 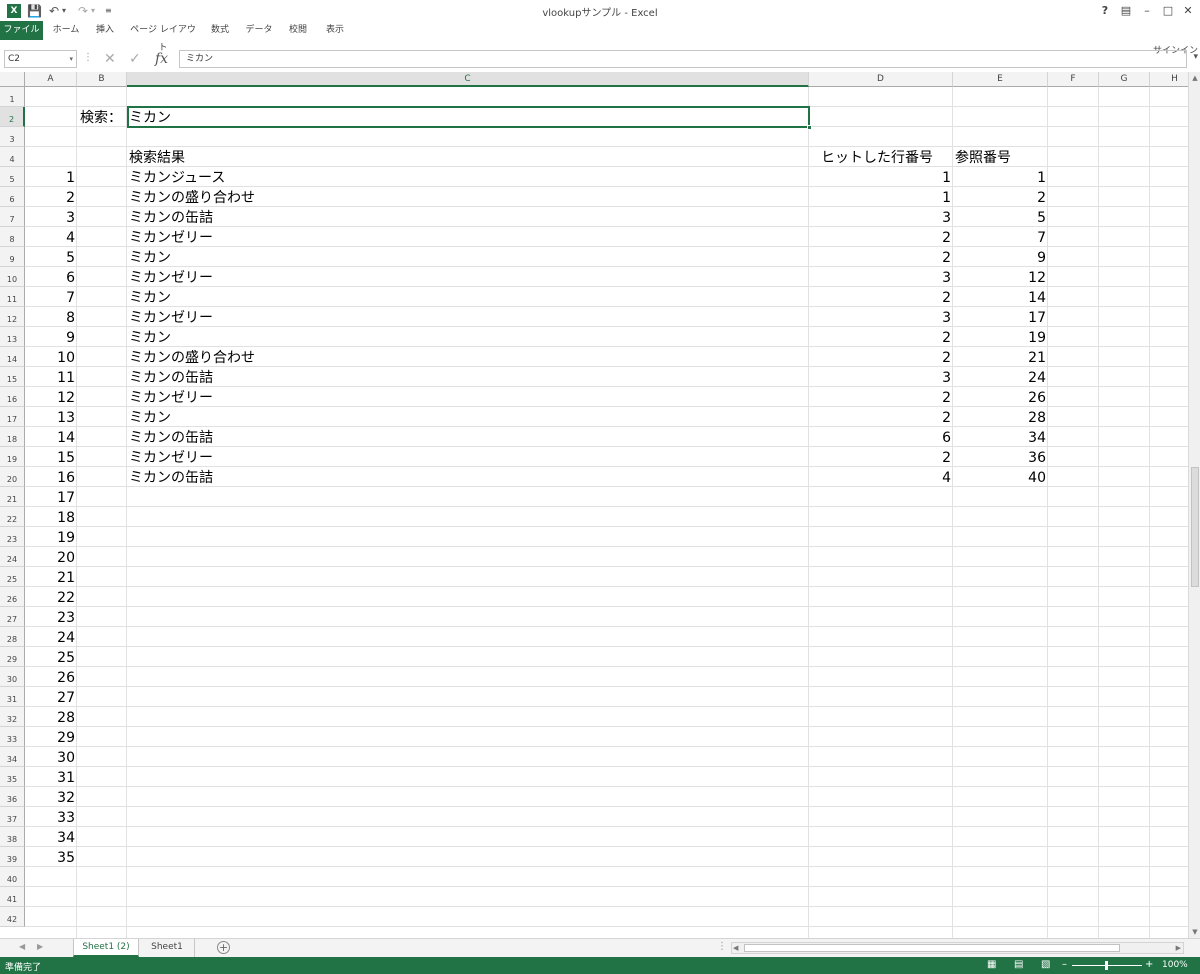 What do you see at coordinates (1000, 278) in the screenshot?
I see `ref-number-cell: 12` at bounding box center [1000, 278].